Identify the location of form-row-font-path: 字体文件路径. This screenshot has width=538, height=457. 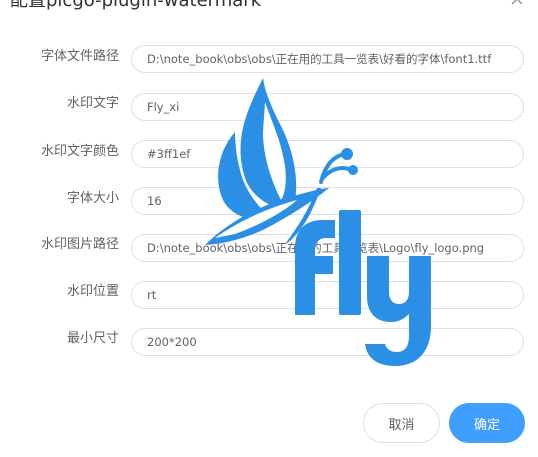
(269, 60).